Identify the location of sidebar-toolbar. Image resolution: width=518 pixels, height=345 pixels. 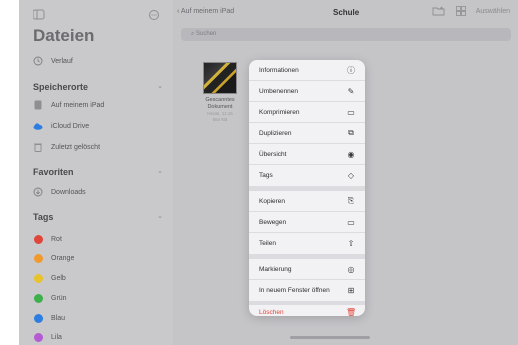
(96, 14).